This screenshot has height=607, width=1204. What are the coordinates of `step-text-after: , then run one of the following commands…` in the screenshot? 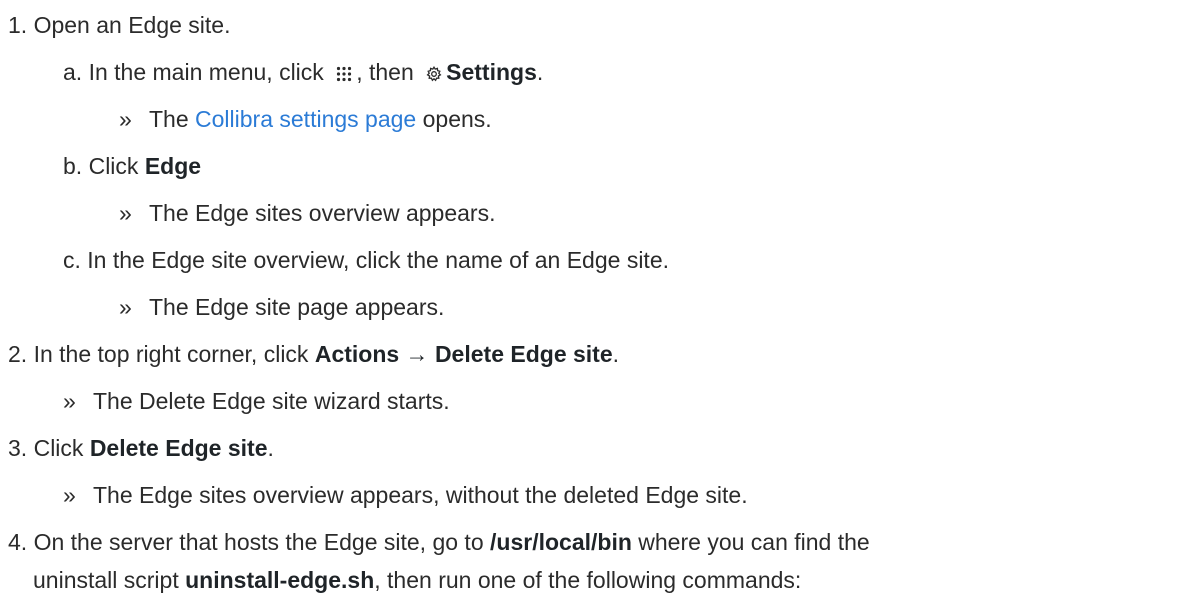 It's located at (588, 580).